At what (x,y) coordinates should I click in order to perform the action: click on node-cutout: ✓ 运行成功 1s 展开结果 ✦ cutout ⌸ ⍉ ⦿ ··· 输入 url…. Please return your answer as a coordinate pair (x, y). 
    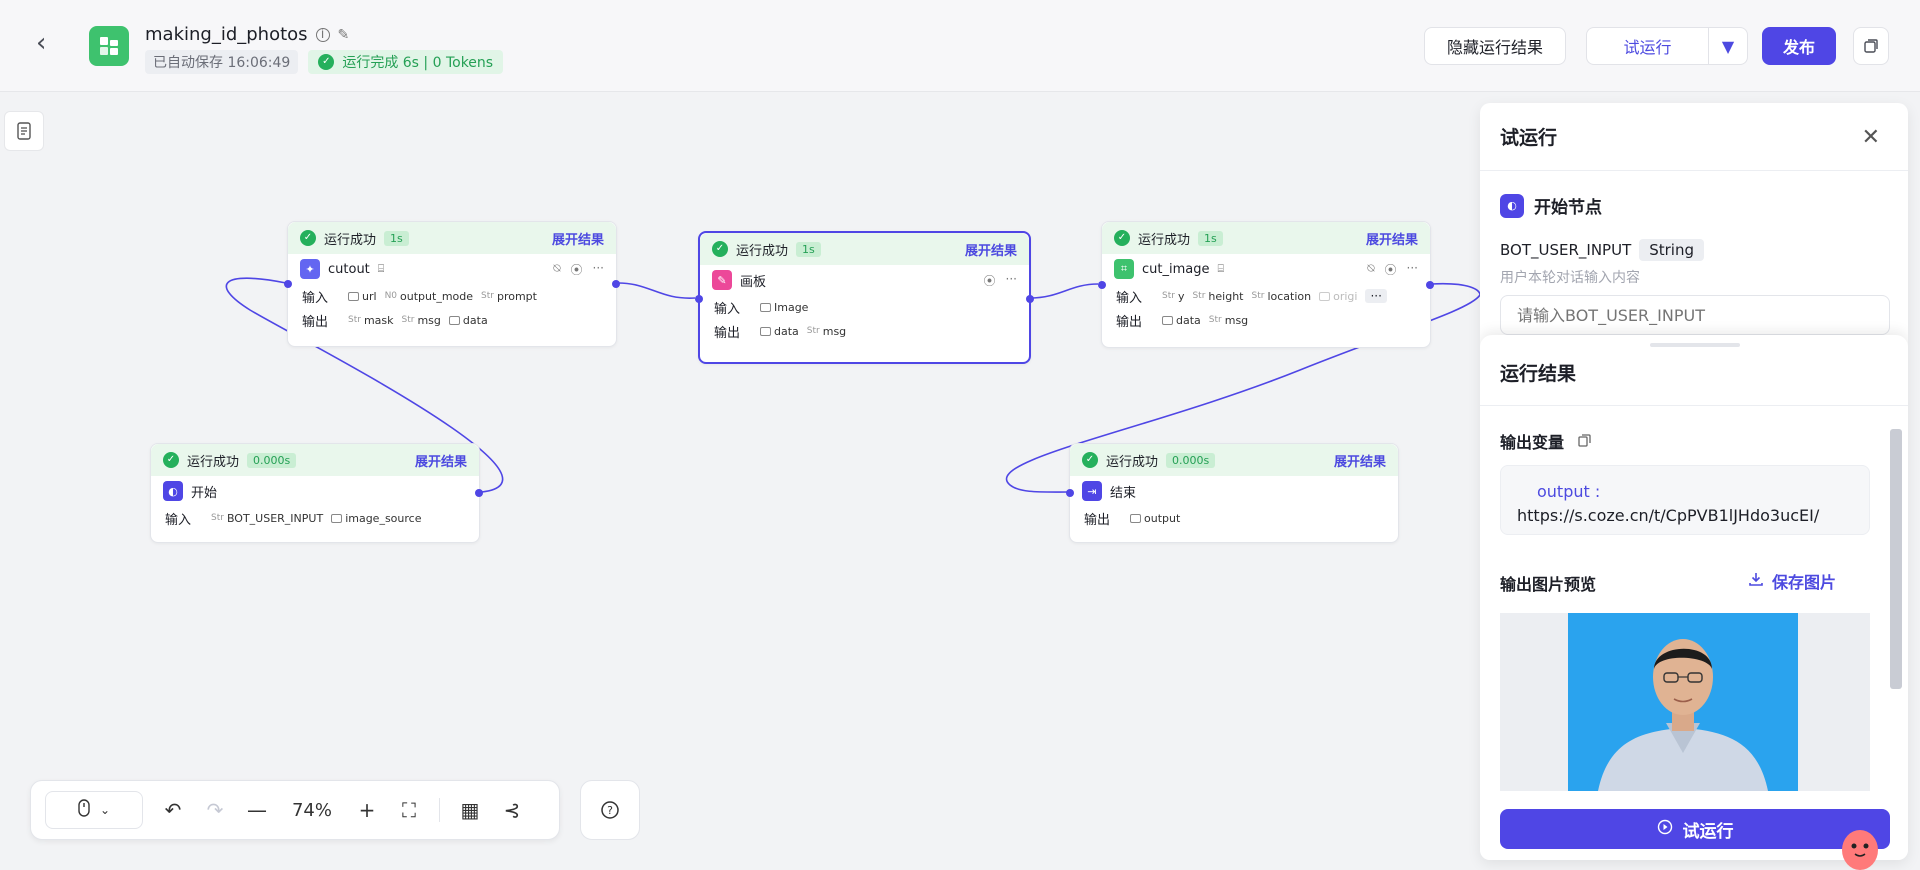
    Looking at the image, I should click on (452, 284).